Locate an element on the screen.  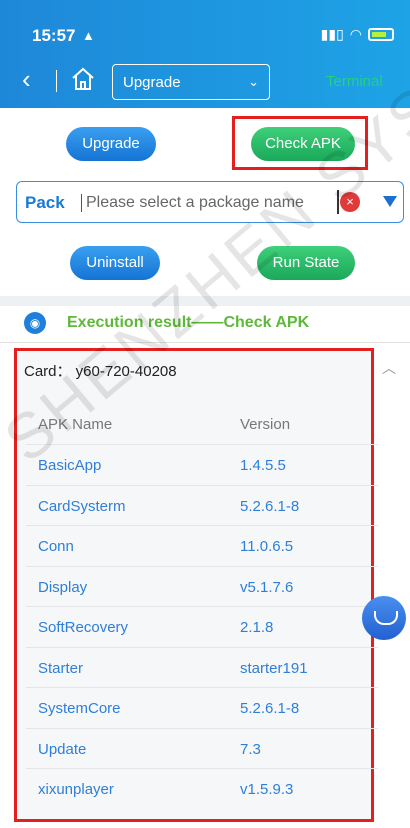
terminal-label: Terminal is located at coordinates (354, 81).